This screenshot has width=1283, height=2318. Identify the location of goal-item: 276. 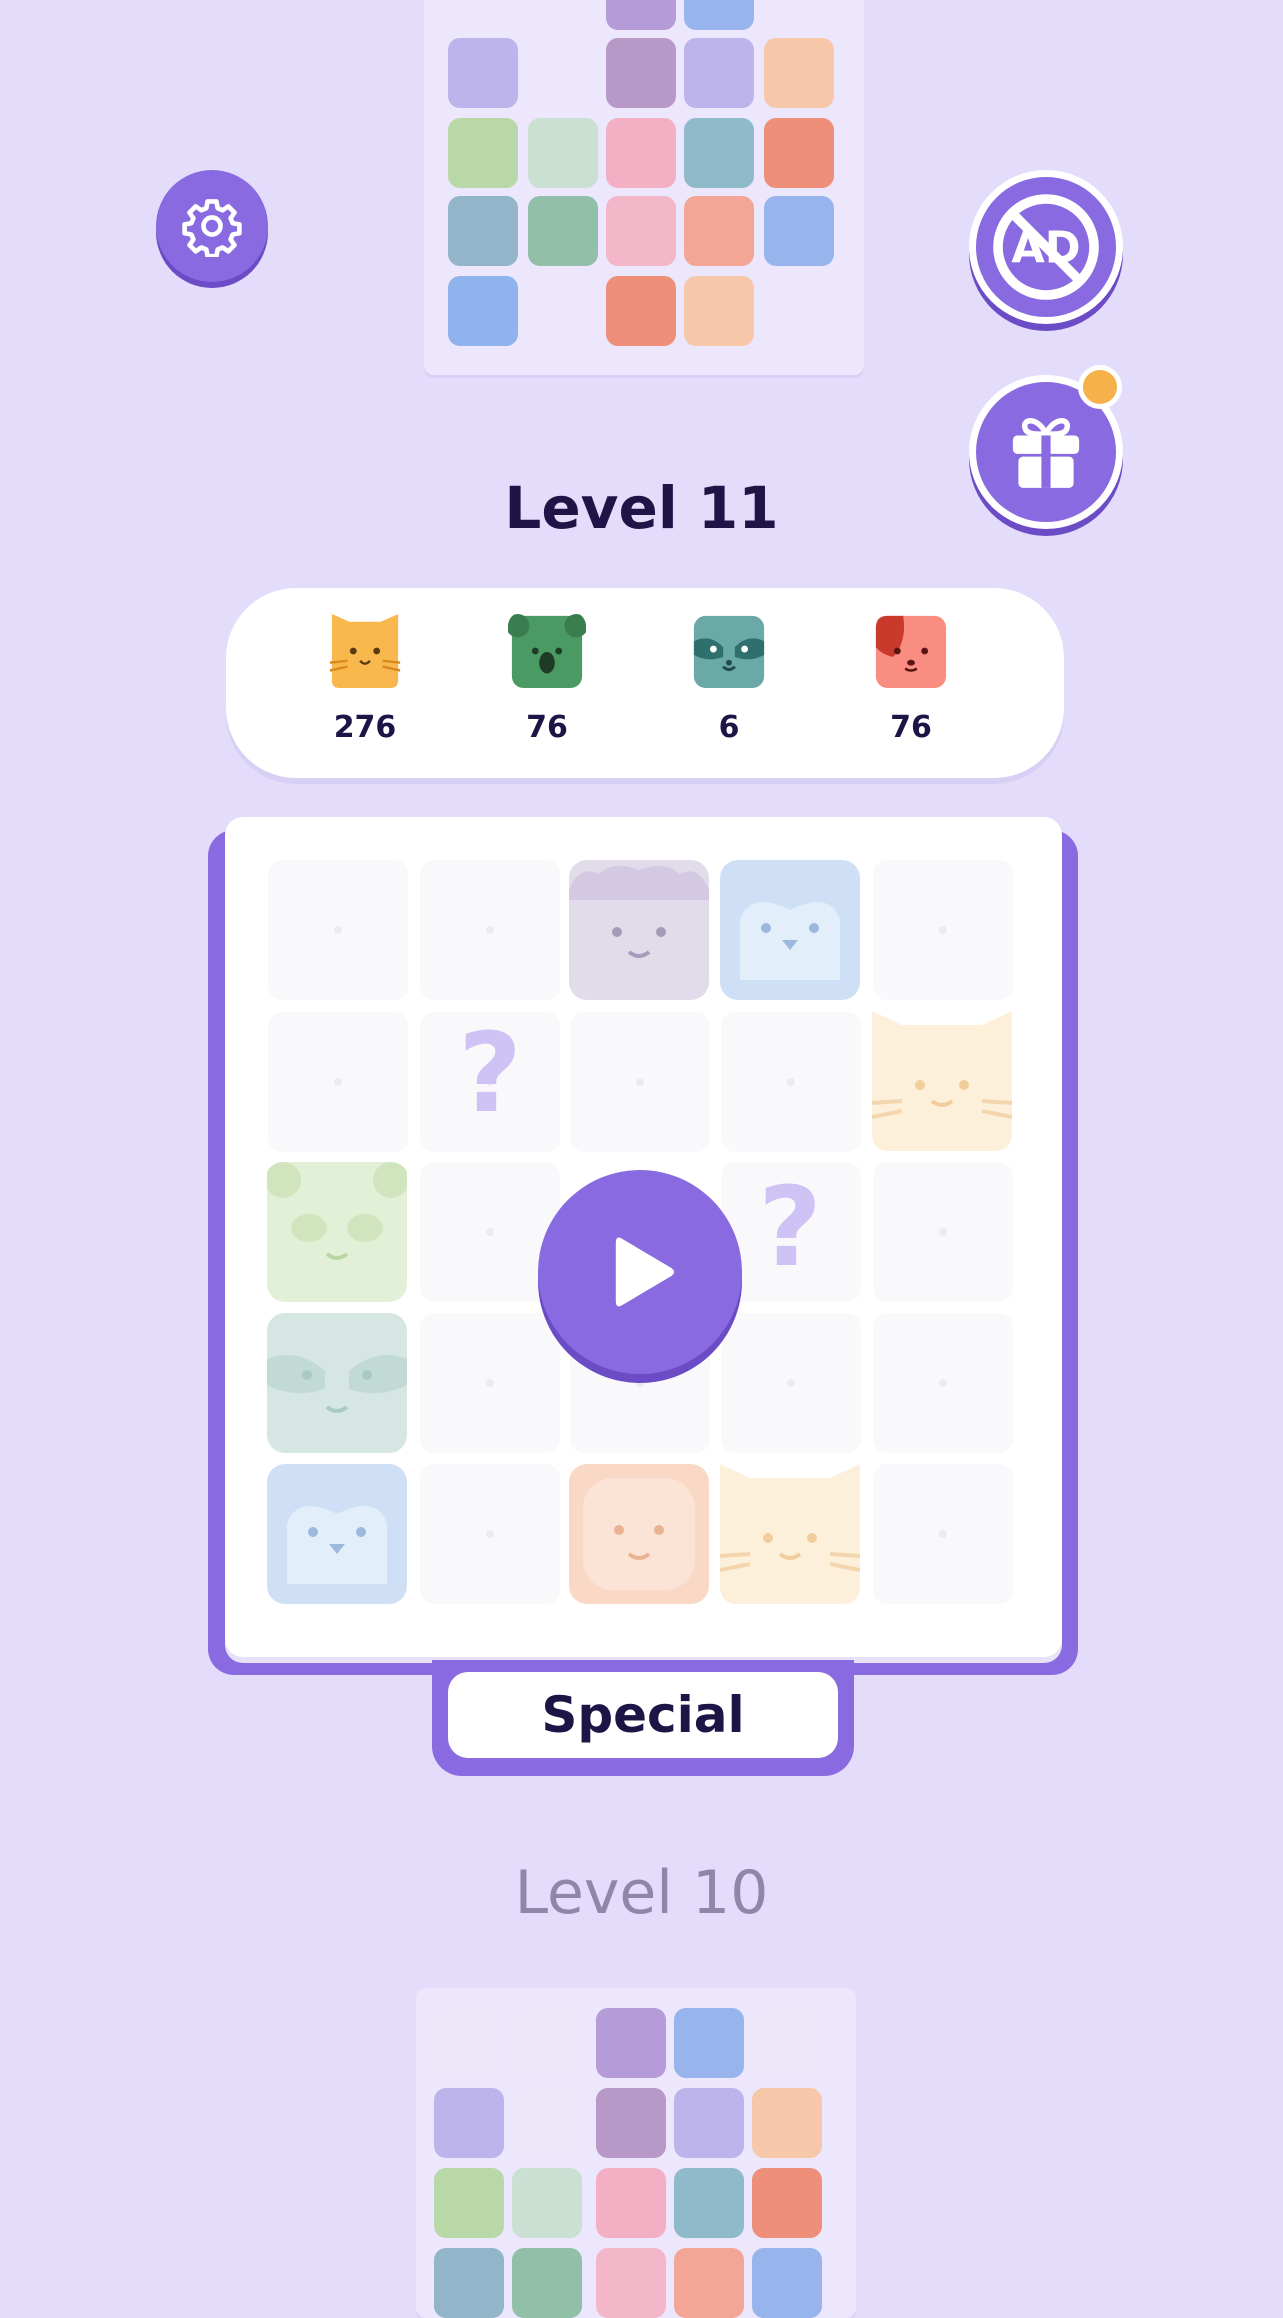
(365, 678).